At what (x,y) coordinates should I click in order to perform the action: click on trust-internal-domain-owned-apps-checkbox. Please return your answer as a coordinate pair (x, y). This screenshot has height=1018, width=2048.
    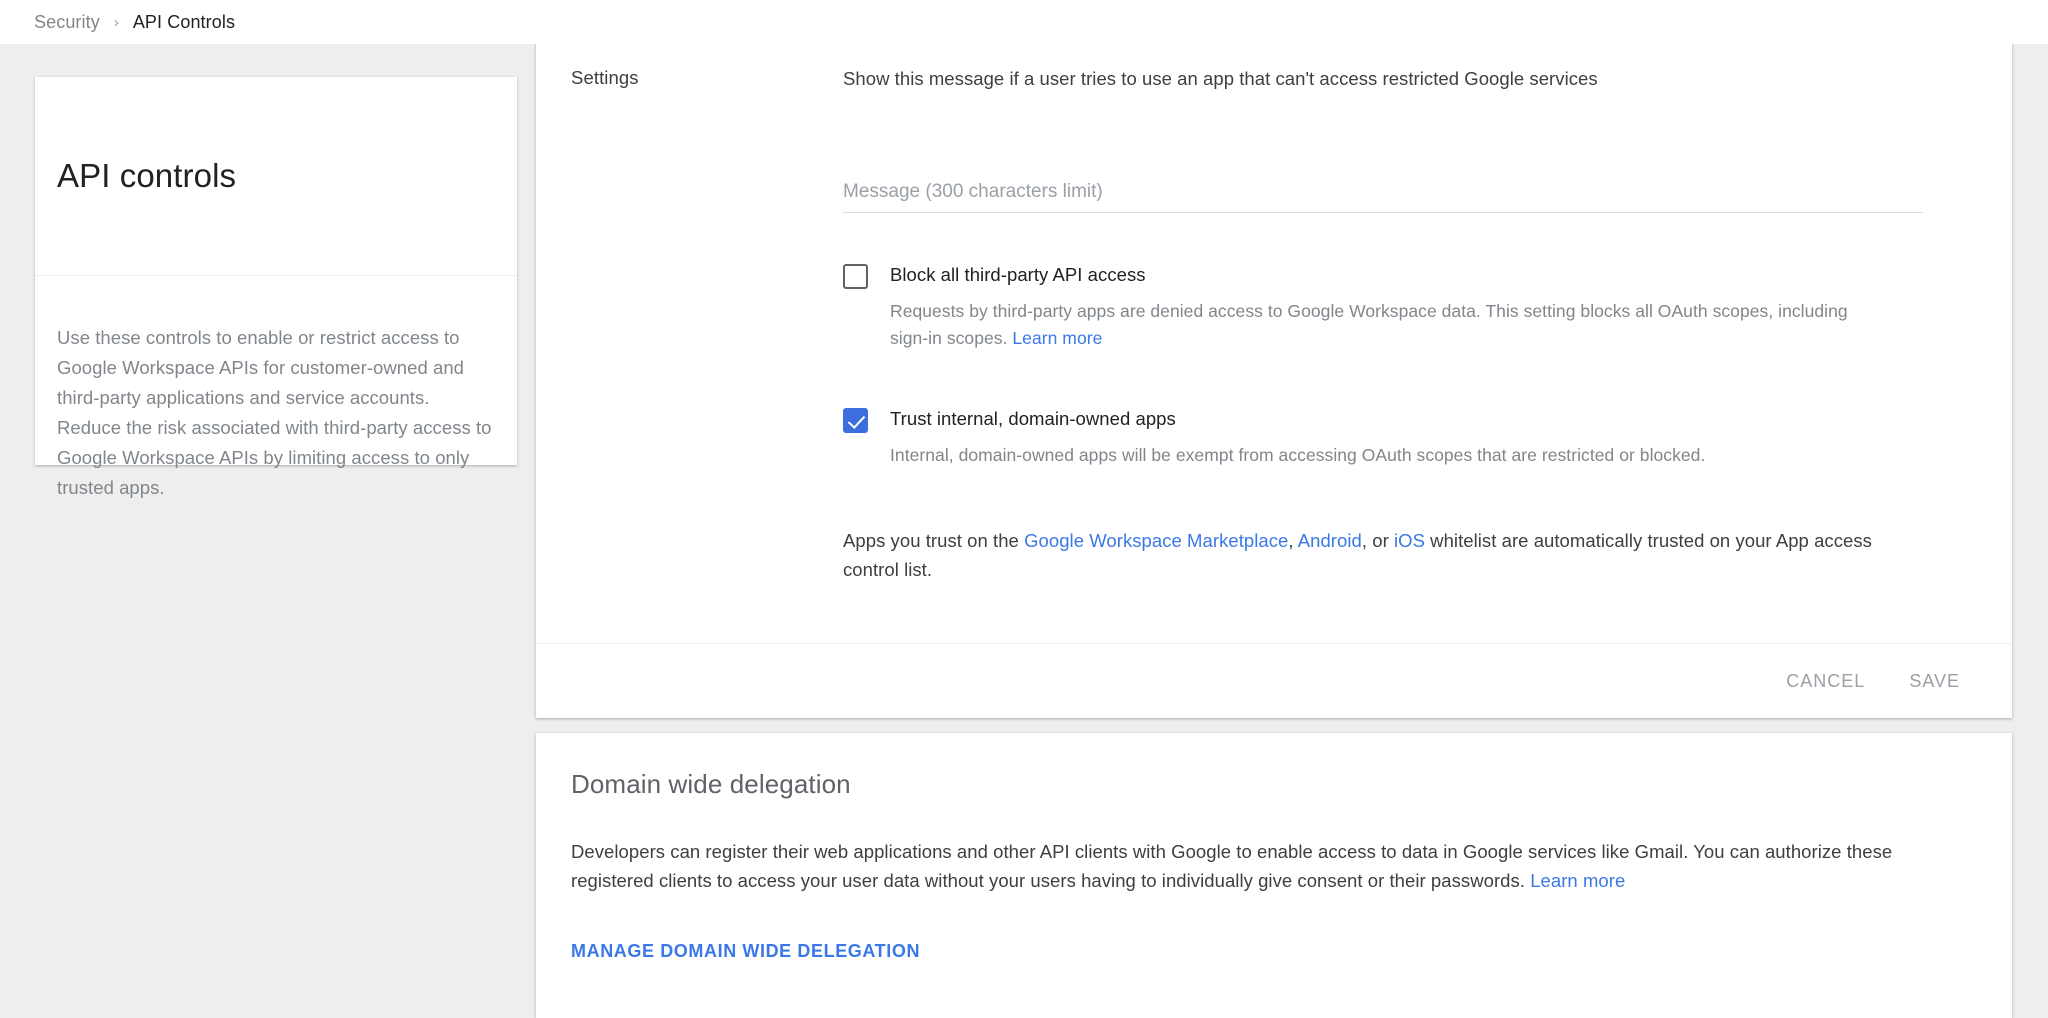
    Looking at the image, I should click on (855, 420).